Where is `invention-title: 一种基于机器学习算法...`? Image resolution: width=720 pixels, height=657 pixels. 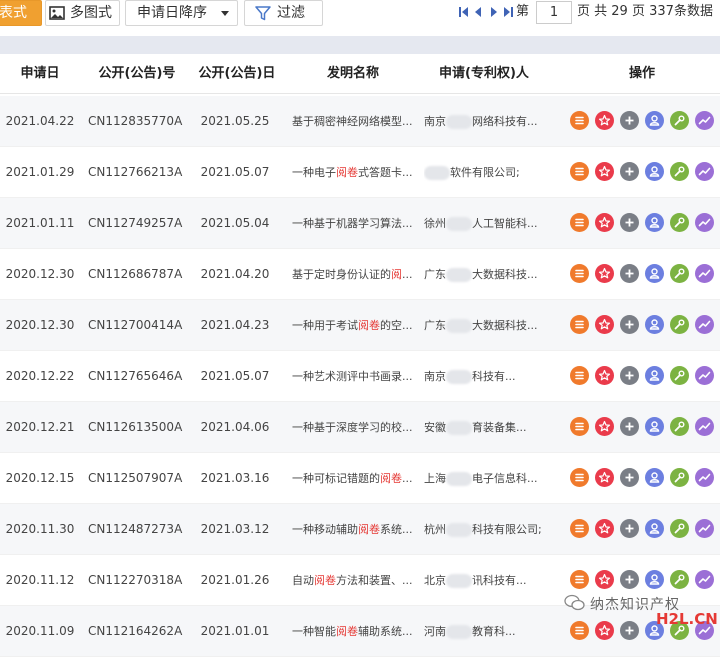 invention-title: 一种基于机器学习算法... is located at coordinates (356, 223).